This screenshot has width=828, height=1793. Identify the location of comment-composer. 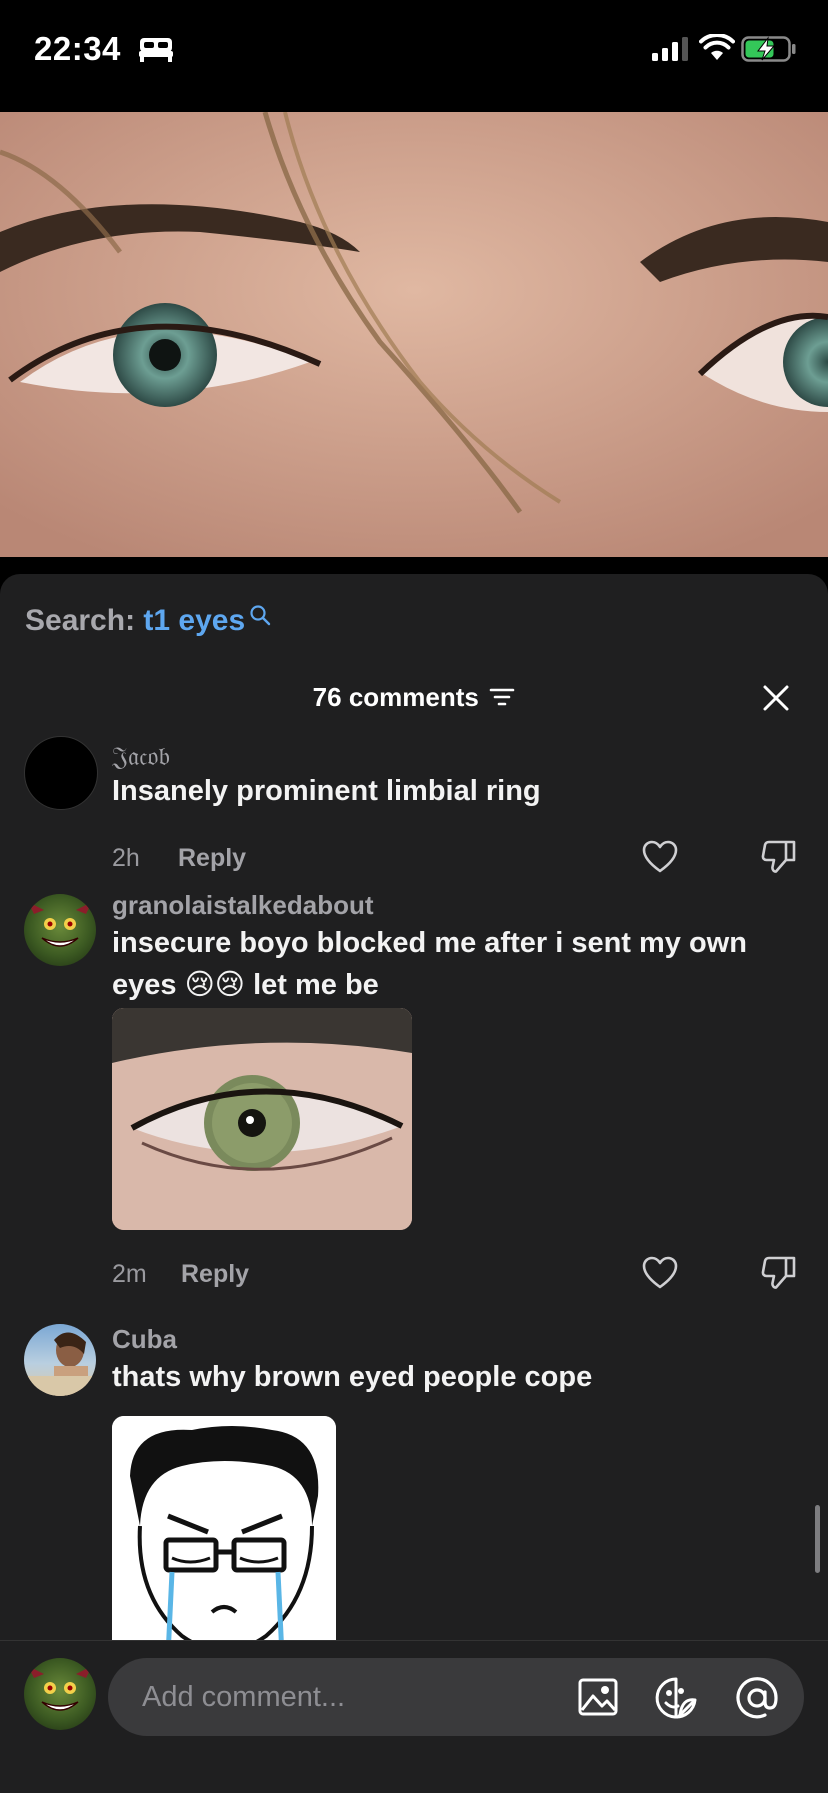
(414, 1716).